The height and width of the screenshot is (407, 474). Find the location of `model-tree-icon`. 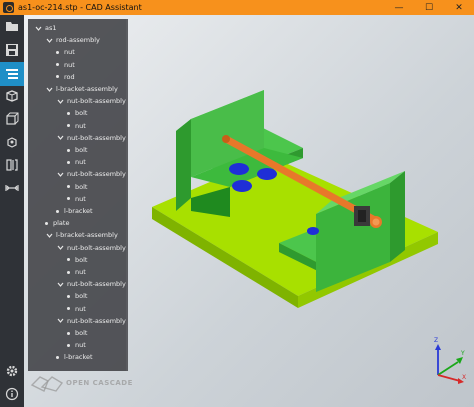

model-tree-icon is located at coordinates (12, 74).